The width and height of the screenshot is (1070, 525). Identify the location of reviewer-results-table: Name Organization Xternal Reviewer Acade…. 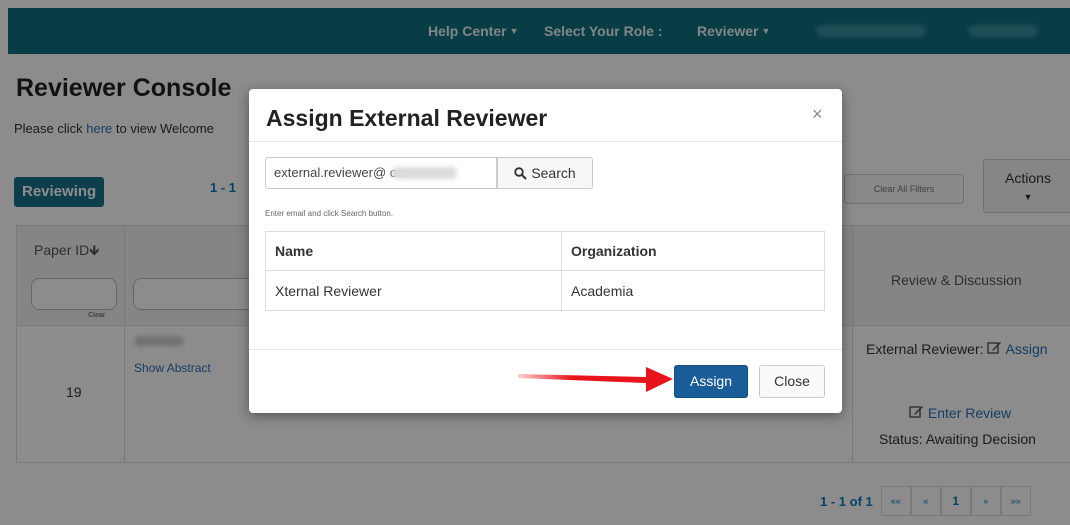
(545, 271).